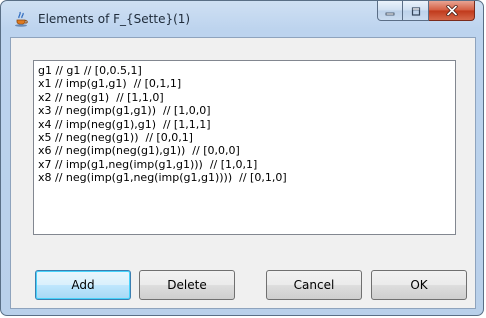  I want to click on minimize-icon, so click(390, 10).